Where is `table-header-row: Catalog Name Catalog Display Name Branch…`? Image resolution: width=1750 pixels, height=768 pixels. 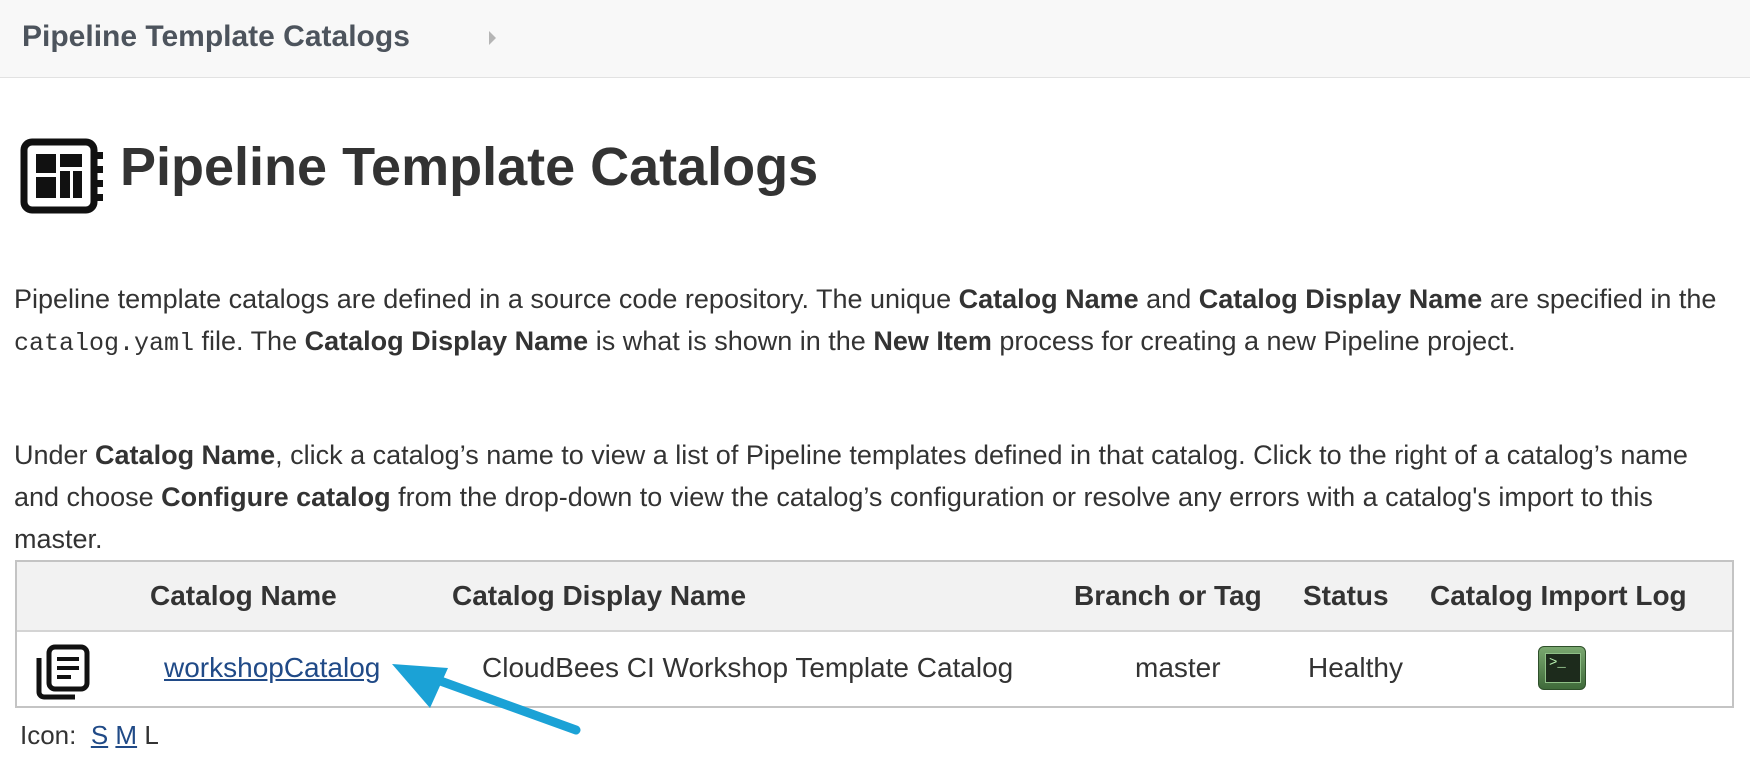 table-header-row: Catalog Name Catalog Display Name Branch… is located at coordinates (874, 597).